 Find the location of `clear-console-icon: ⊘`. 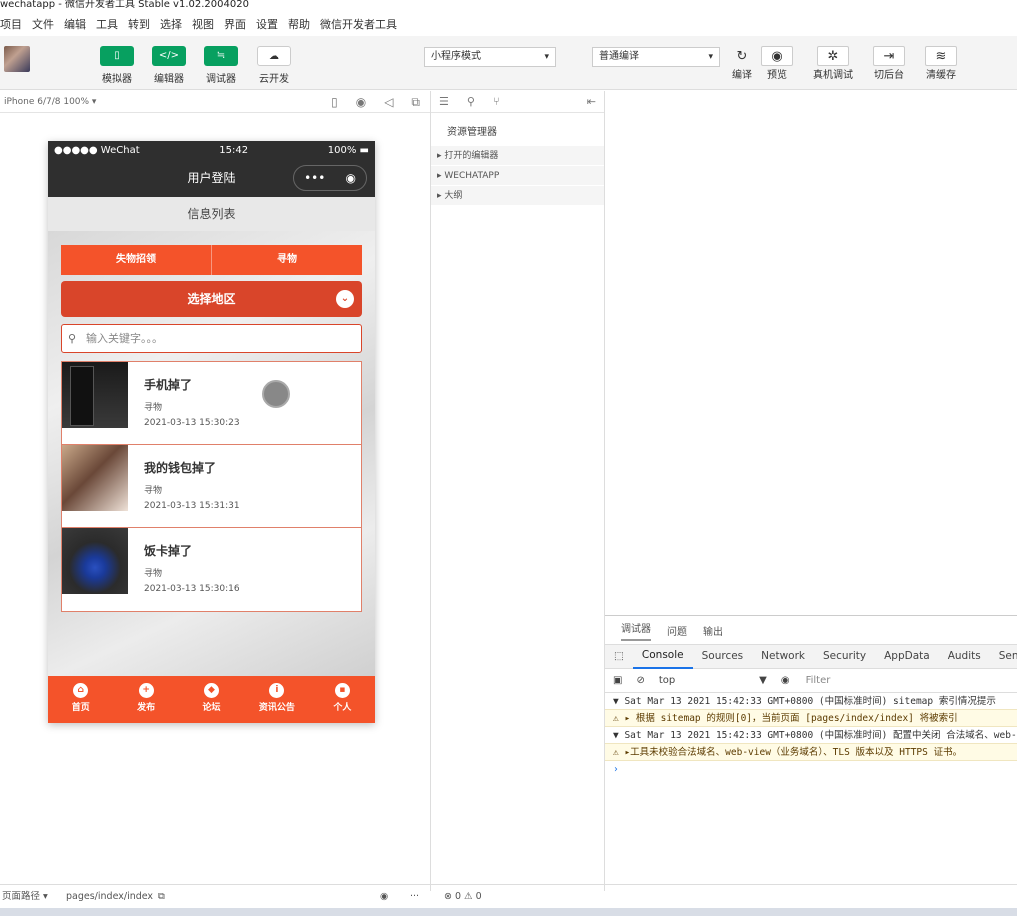

clear-console-icon: ⊘ is located at coordinates (640, 680).